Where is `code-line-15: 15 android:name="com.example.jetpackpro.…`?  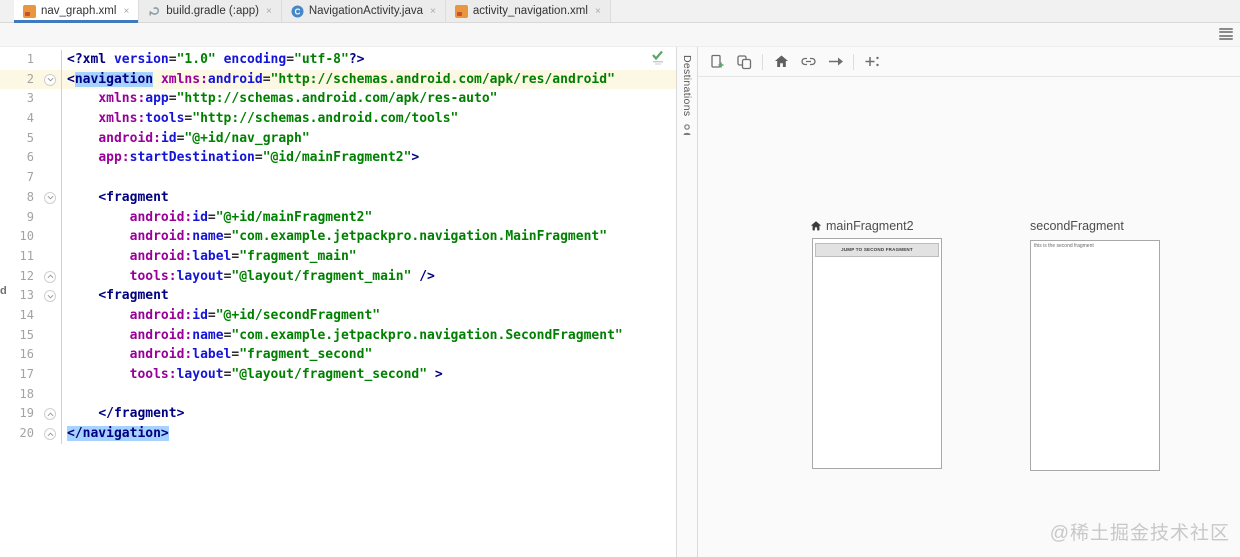
code-line-15: 15 android:name="com.example.jetpackpro.… is located at coordinates (338, 335).